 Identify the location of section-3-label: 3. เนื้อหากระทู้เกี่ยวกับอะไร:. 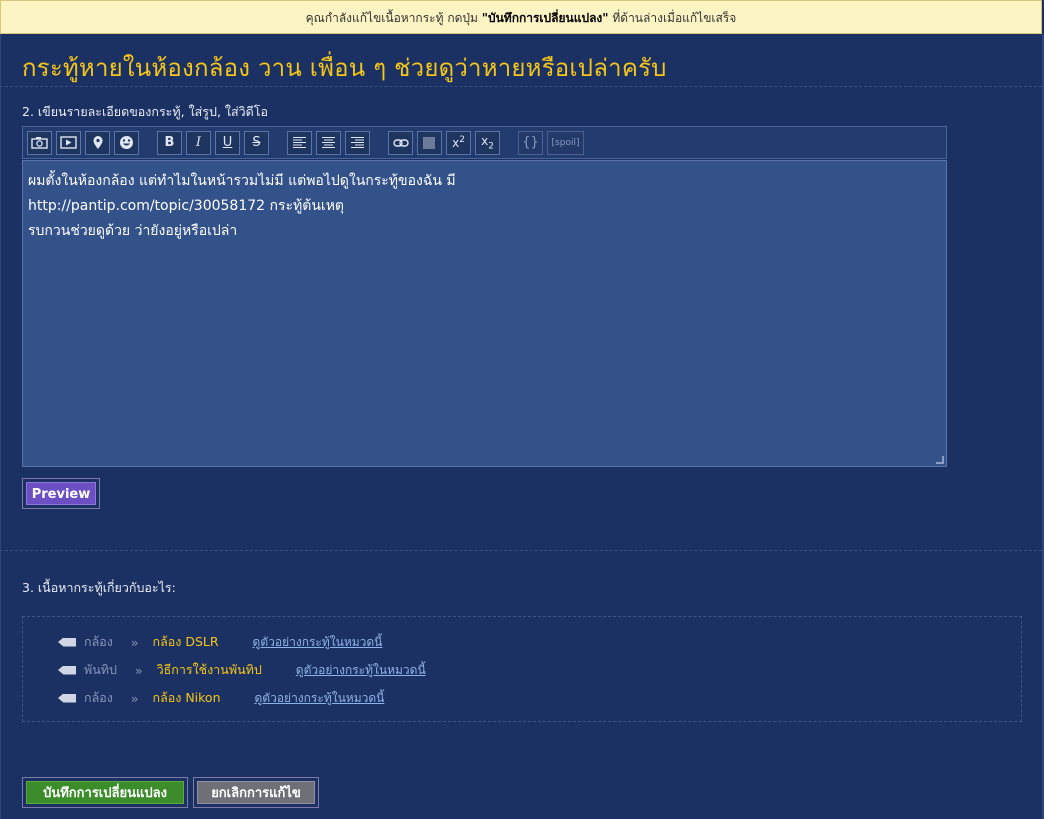
(99, 587).